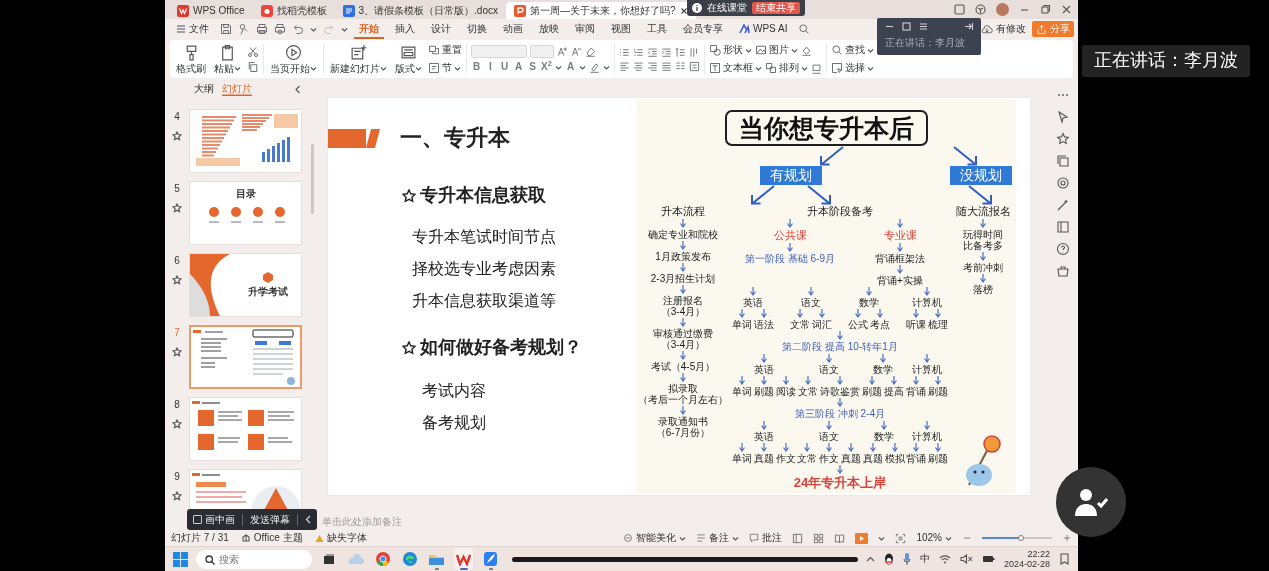 The image size is (1269, 571). Describe the element at coordinates (192, 29) in the screenshot. I see `file-menu-button: 文件` at that location.